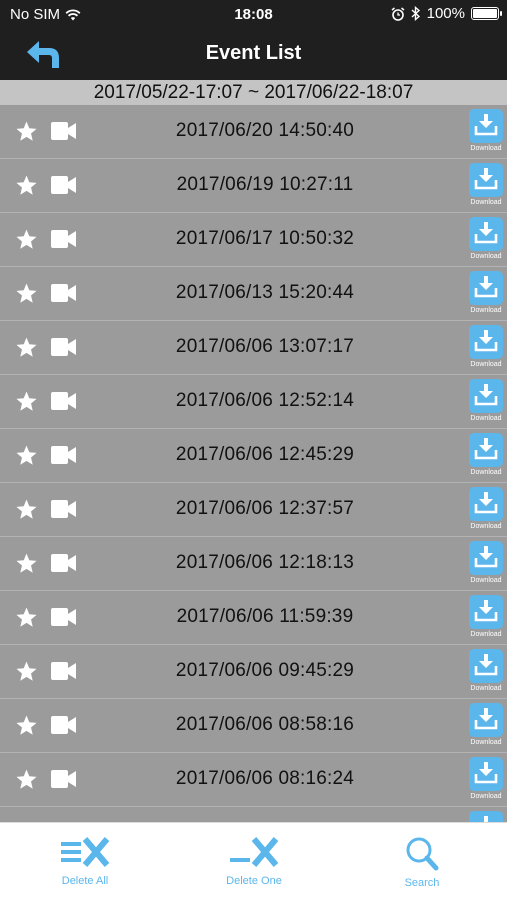 The height and width of the screenshot is (900, 507). I want to click on event-datetime: 2017/06/06 11:59:39, so click(265, 616).